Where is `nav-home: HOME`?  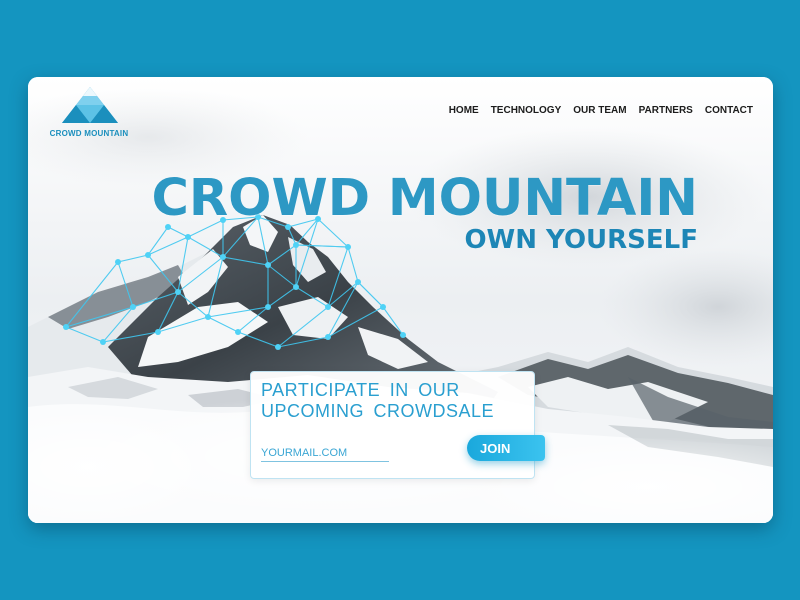
nav-home: HOME is located at coordinates (464, 110).